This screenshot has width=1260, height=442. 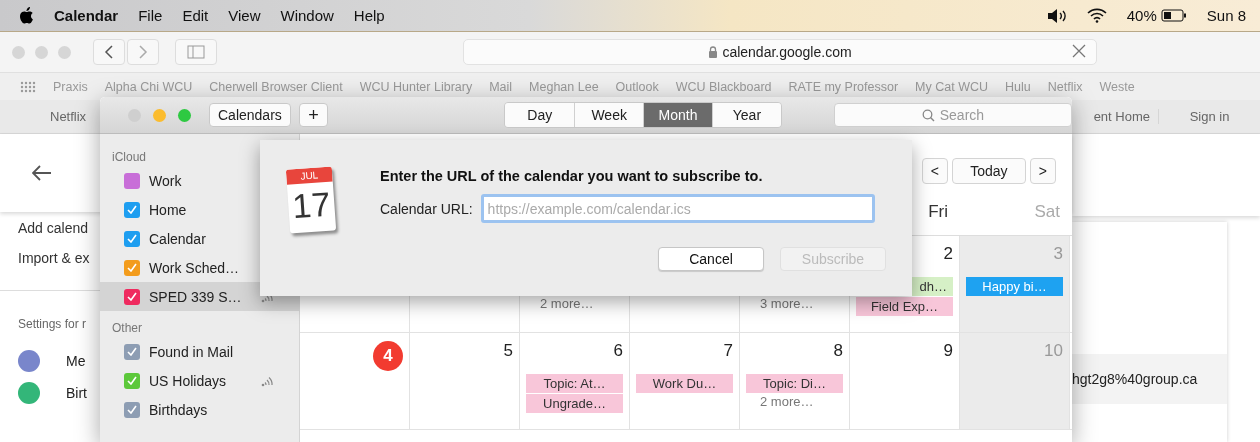 I want to click on url-label: Calendar URL:, so click(x=426, y=208).